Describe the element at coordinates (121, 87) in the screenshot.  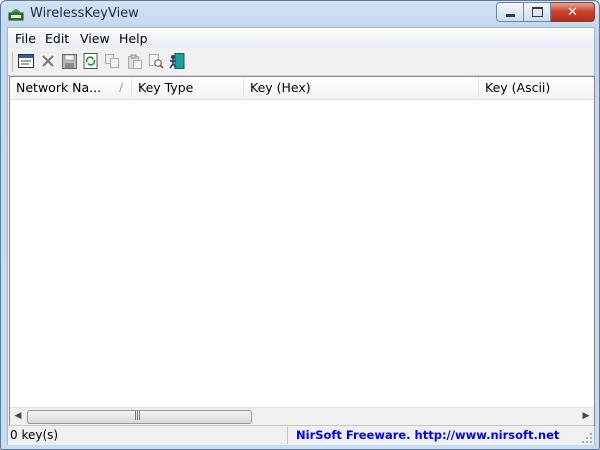
I see `sort-indicator-icon: /` at that location.